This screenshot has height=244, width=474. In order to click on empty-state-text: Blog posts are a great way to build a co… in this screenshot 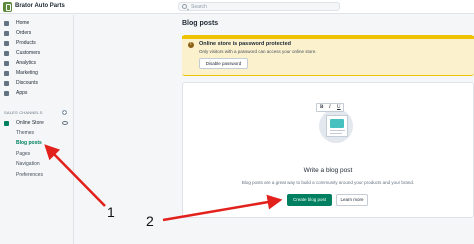, I will do `click(328, 182)`.